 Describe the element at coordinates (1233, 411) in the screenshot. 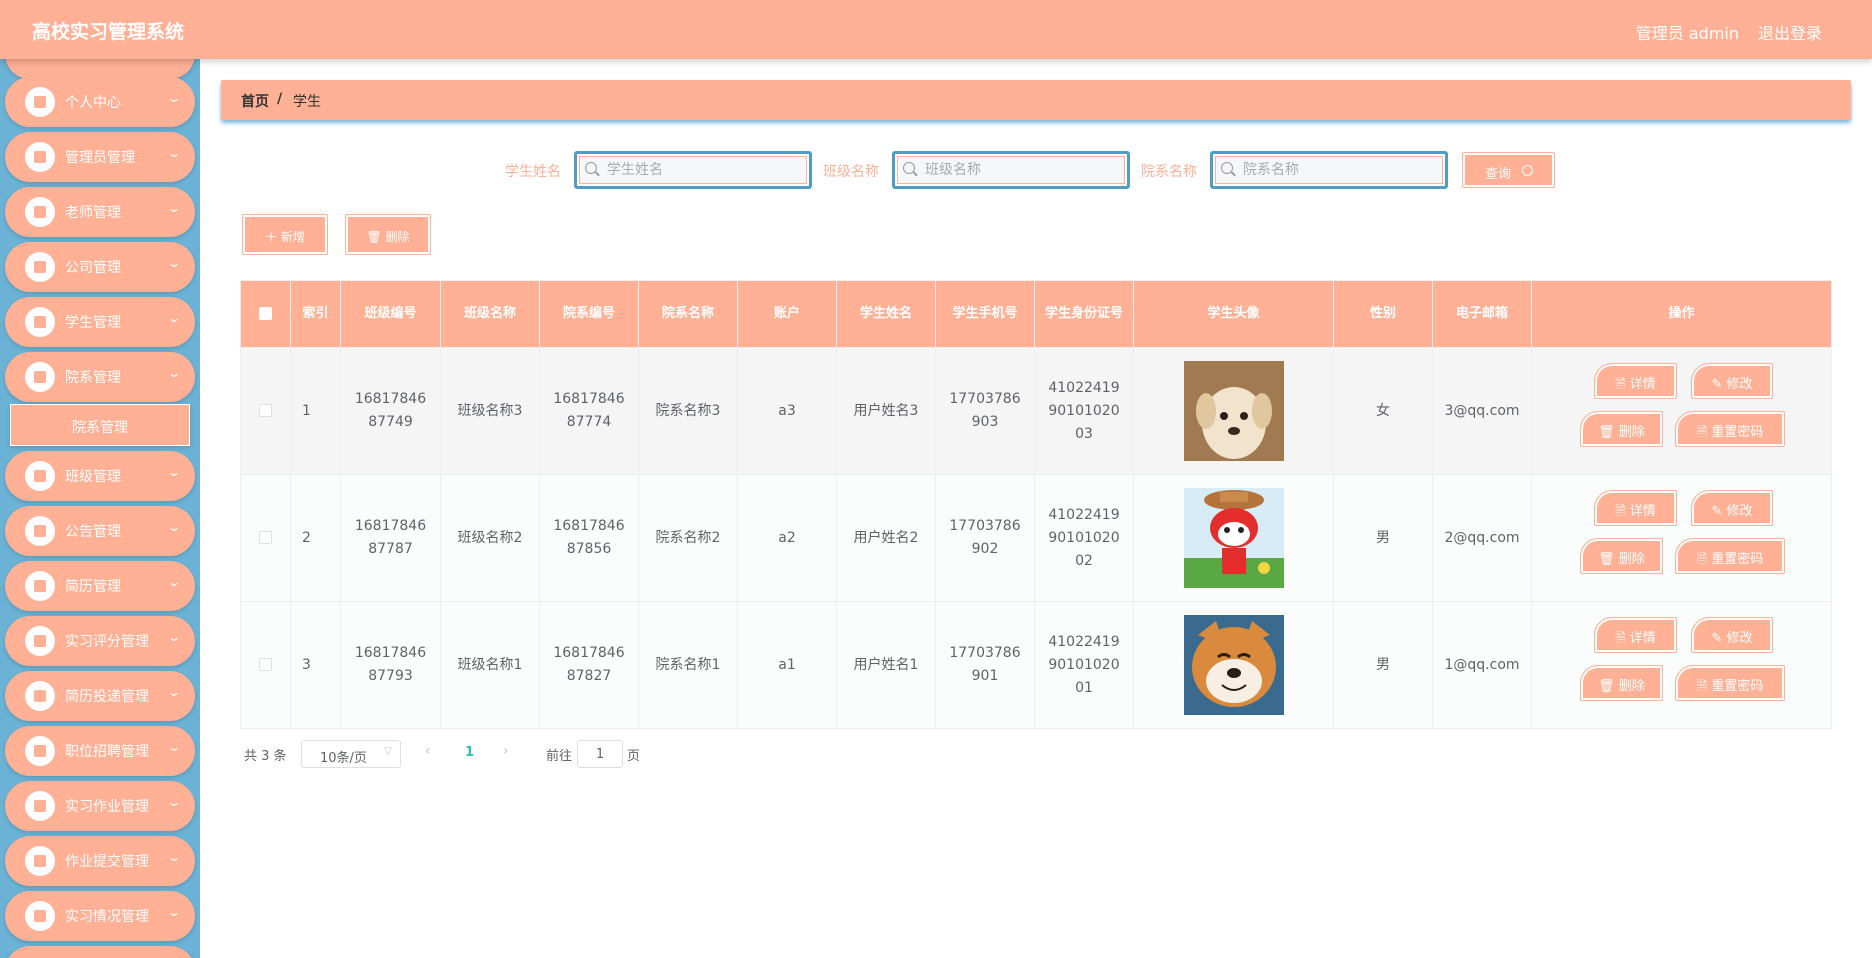

I see `avatar-puppy` at that location.